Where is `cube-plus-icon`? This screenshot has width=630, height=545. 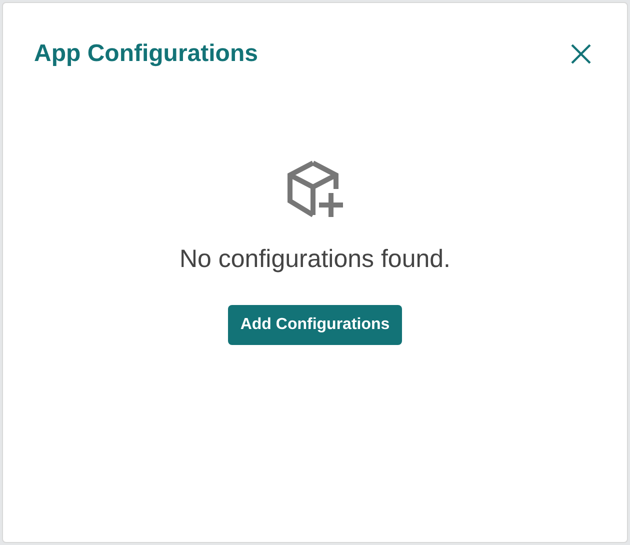
cube-plus-icon is located at coordinates (315, 189).